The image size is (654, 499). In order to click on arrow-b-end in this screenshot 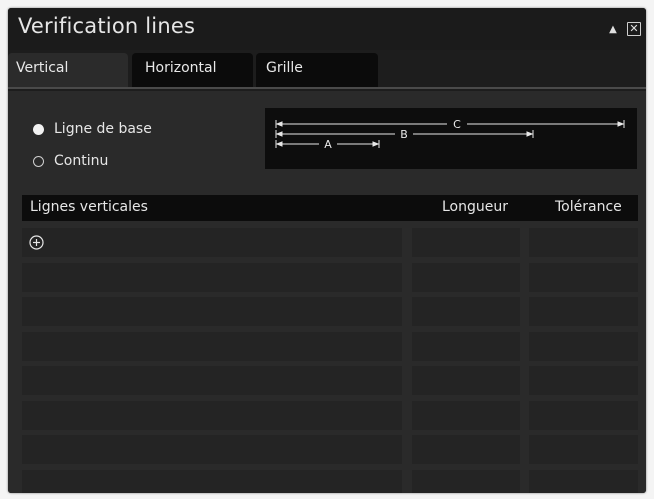, I will do `click(530, 134)`.